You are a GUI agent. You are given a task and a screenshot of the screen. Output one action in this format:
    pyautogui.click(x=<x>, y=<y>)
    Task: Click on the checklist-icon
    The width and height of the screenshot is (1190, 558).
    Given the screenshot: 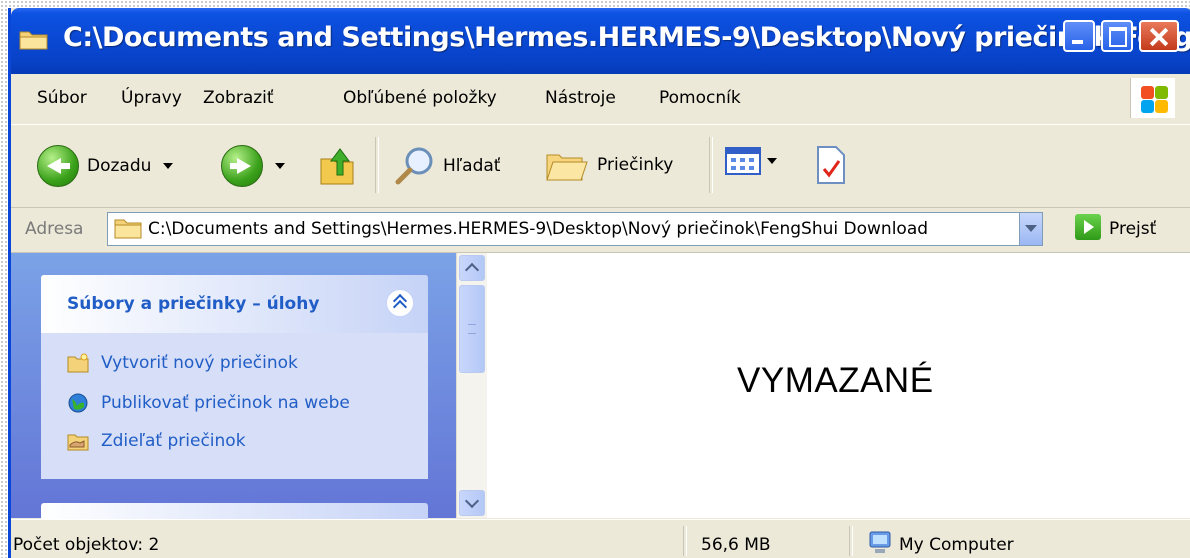 What is the action you would take?
    pyautogui.click(x=831, y=165)
    